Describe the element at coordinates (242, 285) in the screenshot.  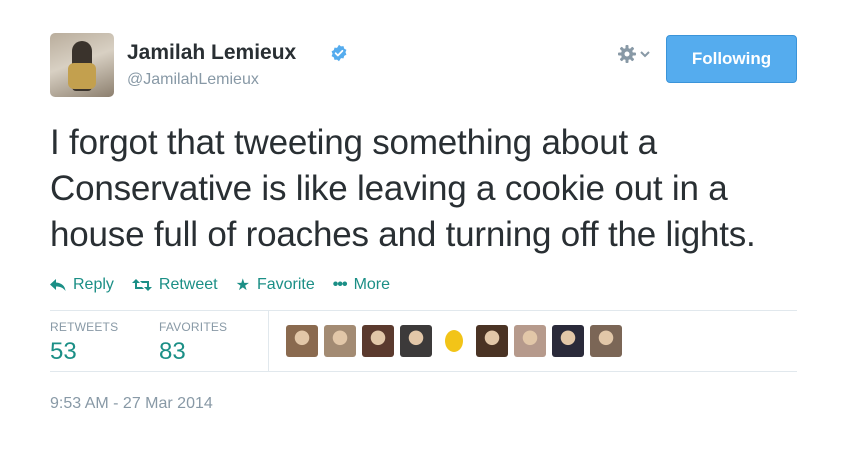
I see `star-icon: ★` at that location.